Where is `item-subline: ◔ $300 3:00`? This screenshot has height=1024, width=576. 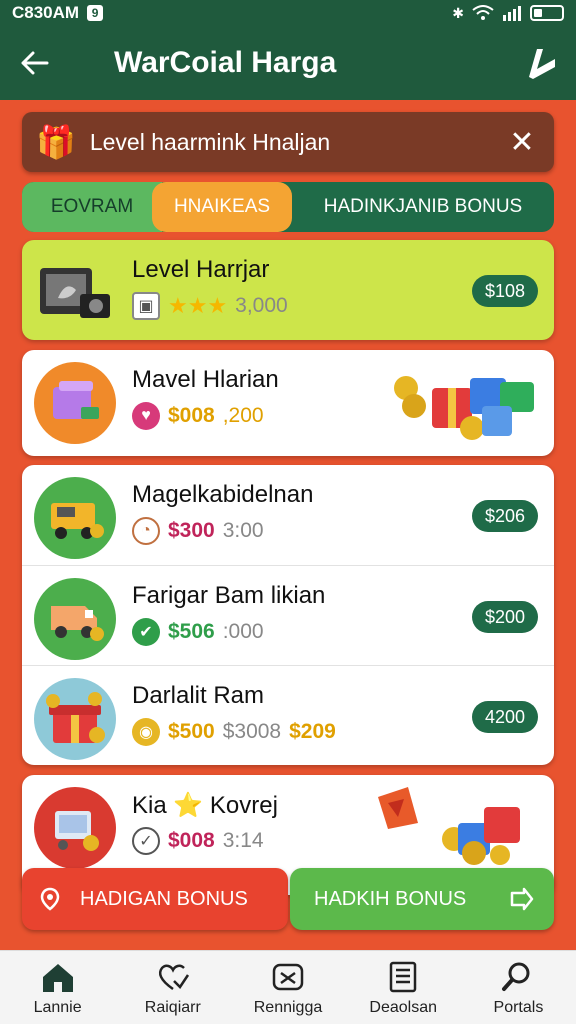
item-subline: ◔ $300 3:00 is located at coordinates (198, 531).